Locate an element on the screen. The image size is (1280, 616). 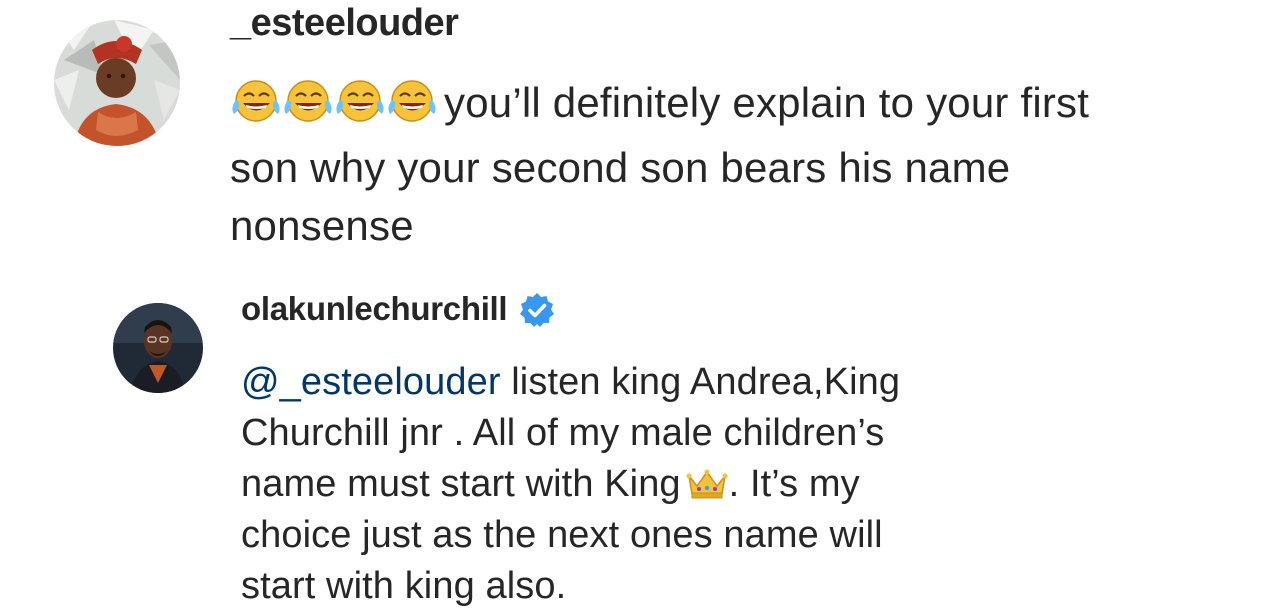
comment-username: olakunlechurchill is located at coordinates (374, 308).